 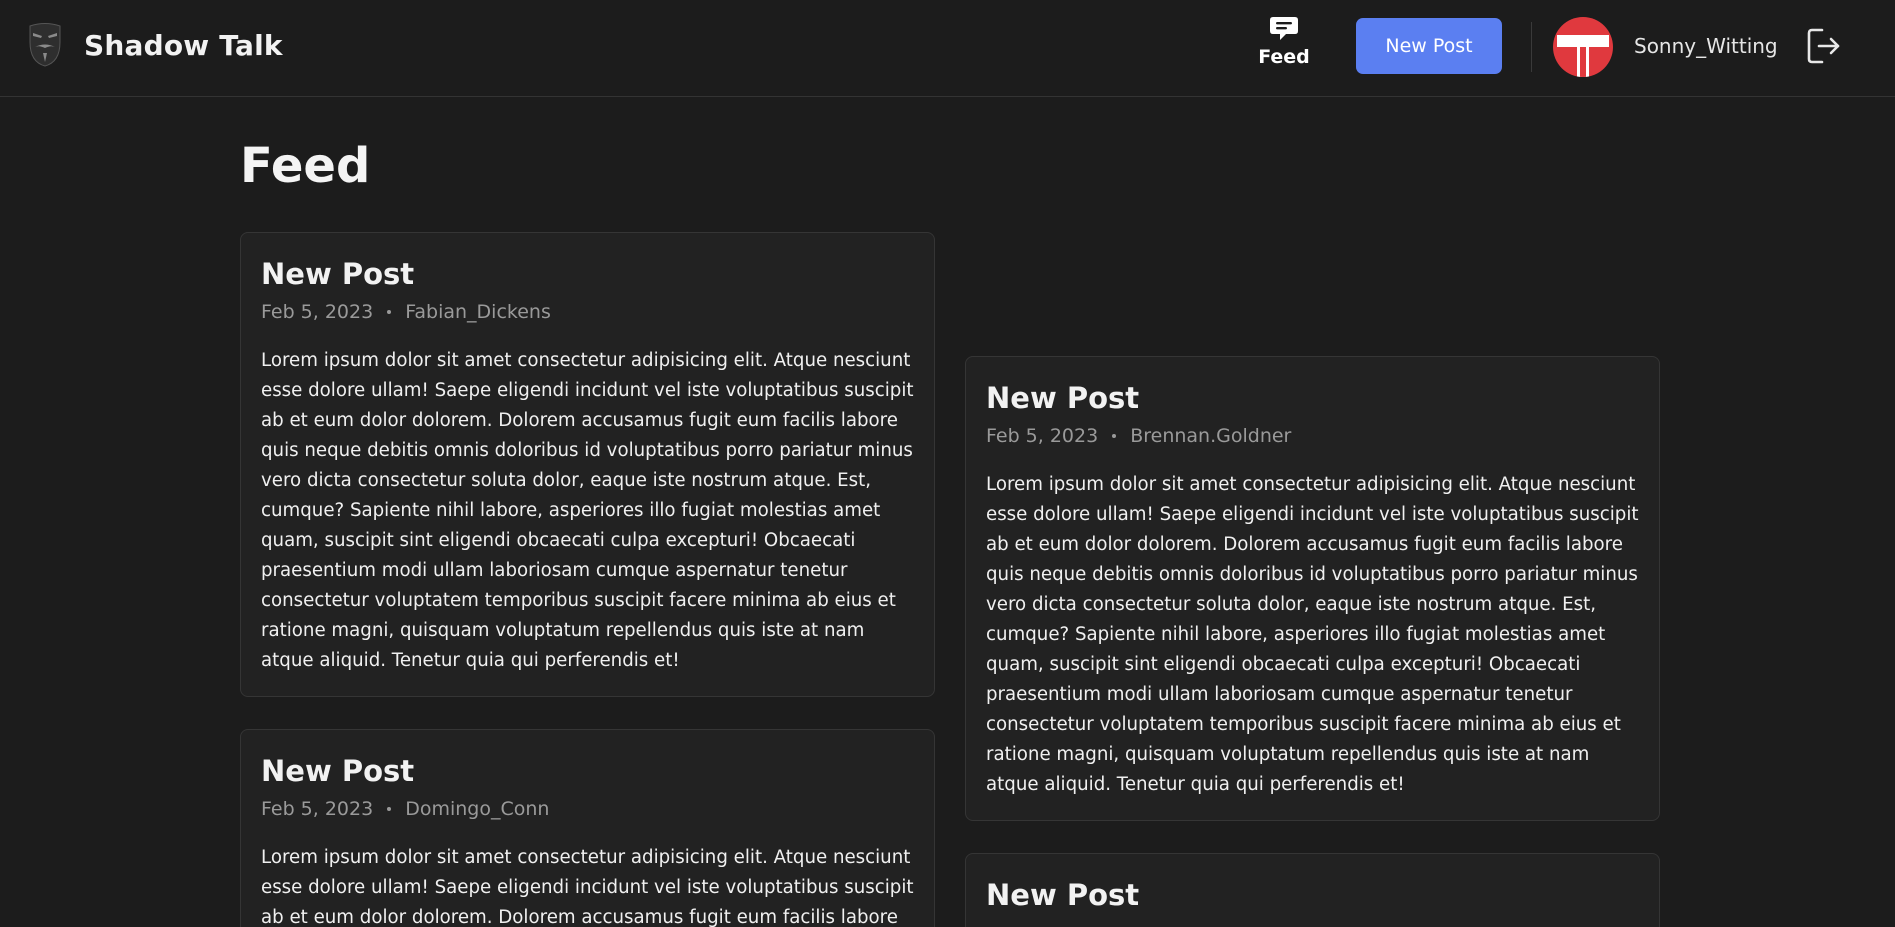 I want to click on nav-feed-link: Feed, so click(x=1284, y=46).